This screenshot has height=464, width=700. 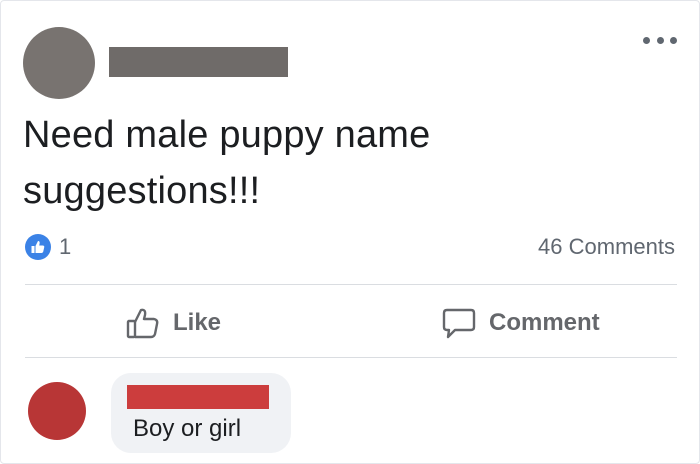 What do you see at coordinates (201, 413) in the screenshot?
I see `comment-bubble: Boy or girl` at bounding box center [201, 413].